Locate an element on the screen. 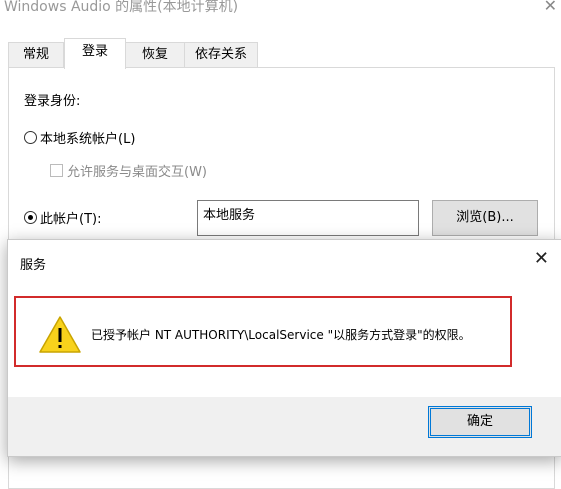 Image resolution: width=561 pixels, height=489 pixels. radio-selected-dot is located at coordinates (30, 217).